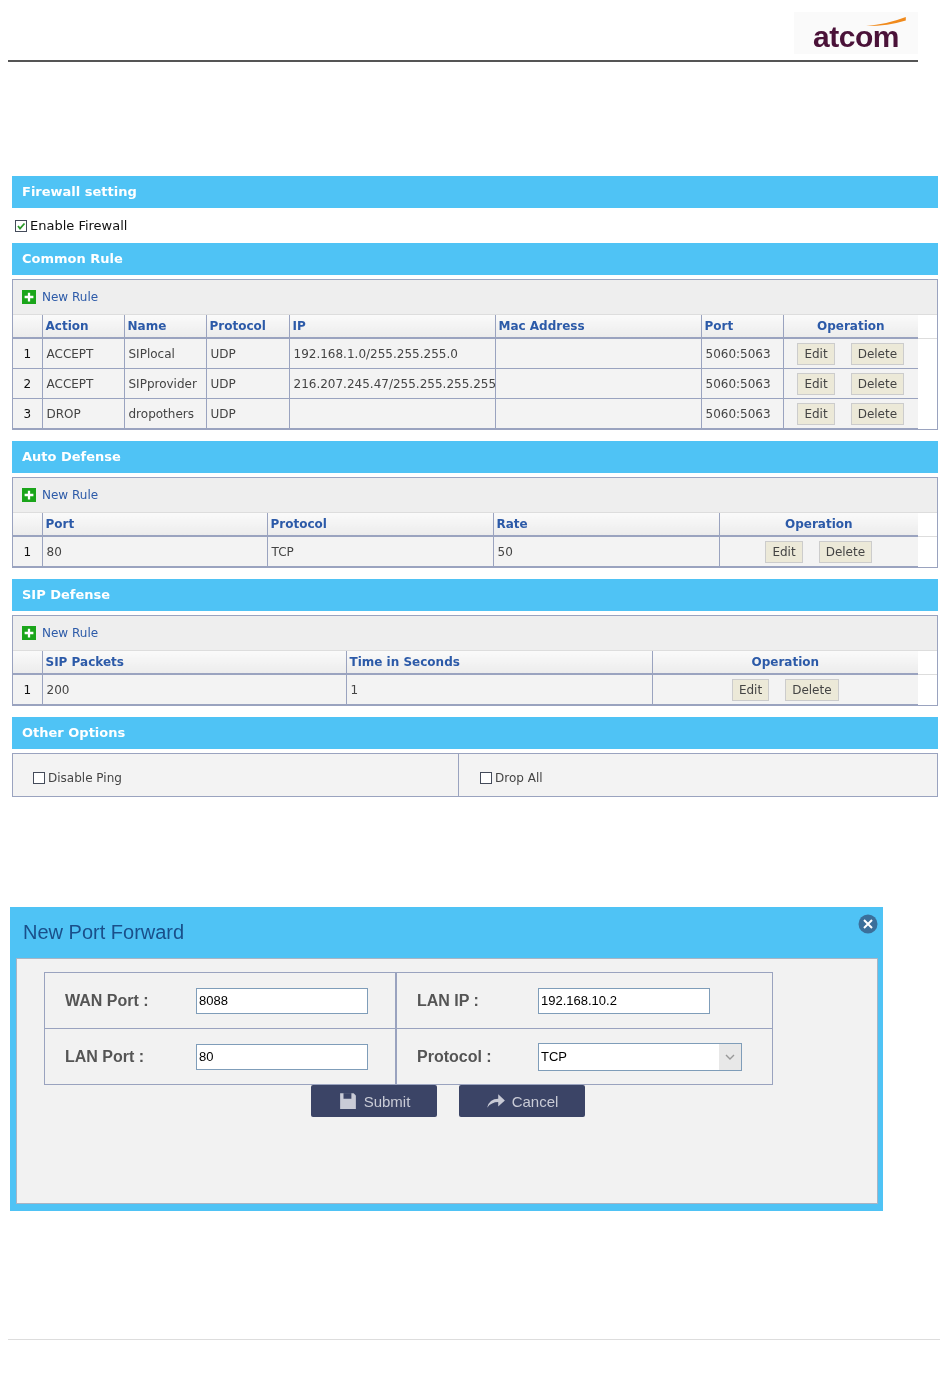  I want to click on submit-button: Submit, so click(374, 1101).